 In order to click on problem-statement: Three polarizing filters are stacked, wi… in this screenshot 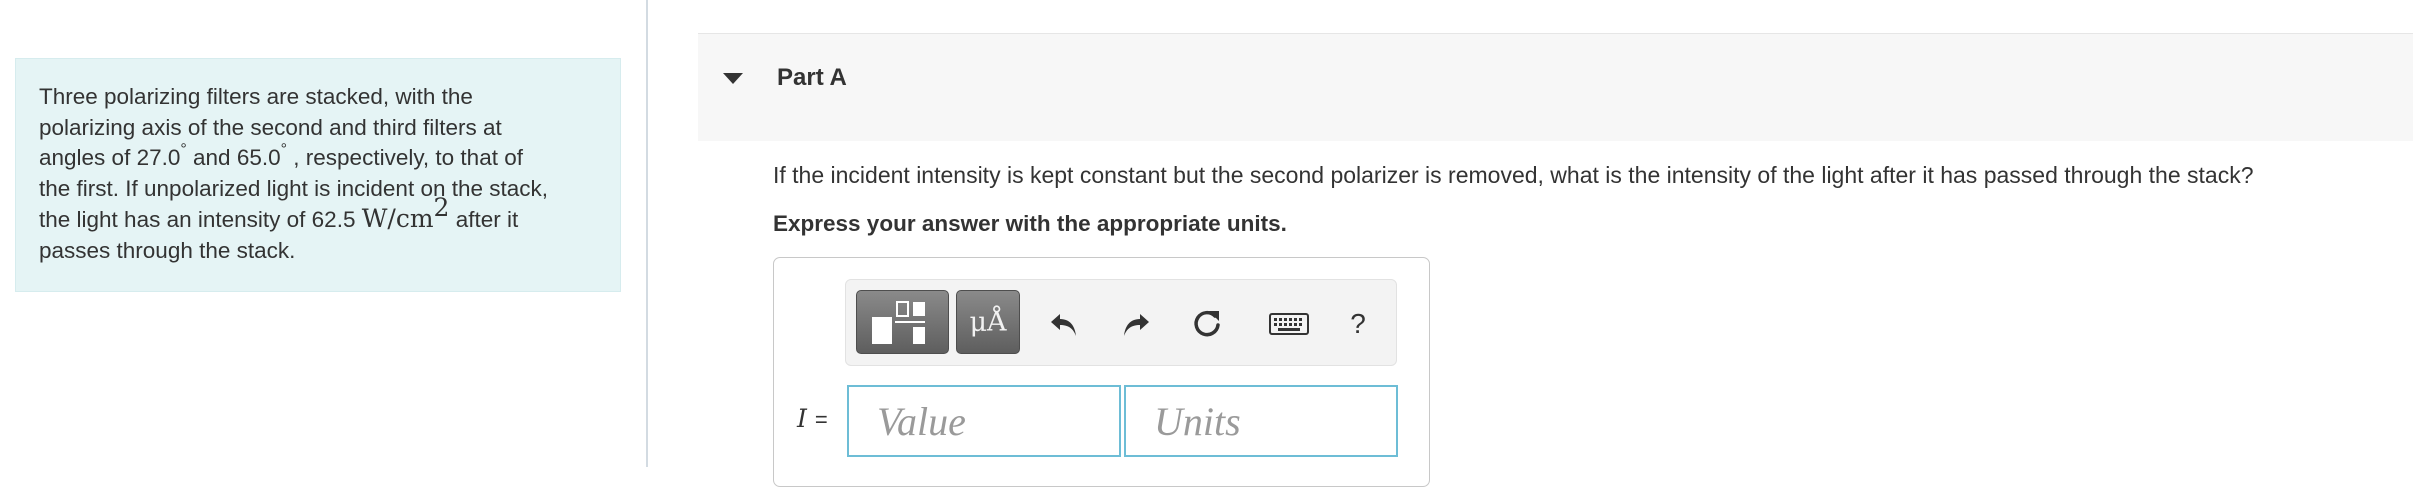, I will do `click(318, 175)`.